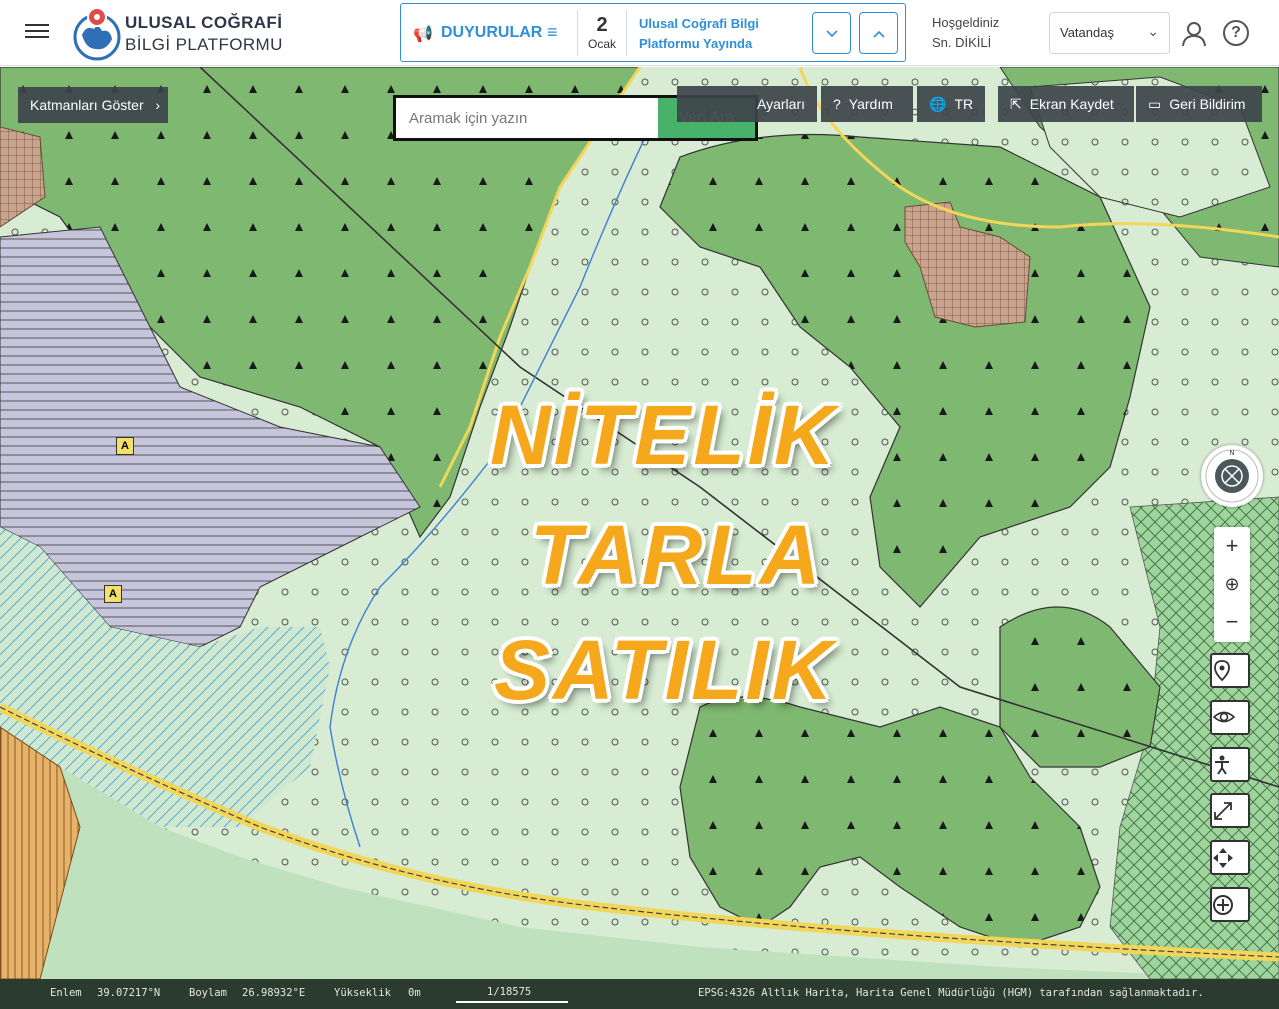  I want to click on expand-icon, so click(1223, 811).